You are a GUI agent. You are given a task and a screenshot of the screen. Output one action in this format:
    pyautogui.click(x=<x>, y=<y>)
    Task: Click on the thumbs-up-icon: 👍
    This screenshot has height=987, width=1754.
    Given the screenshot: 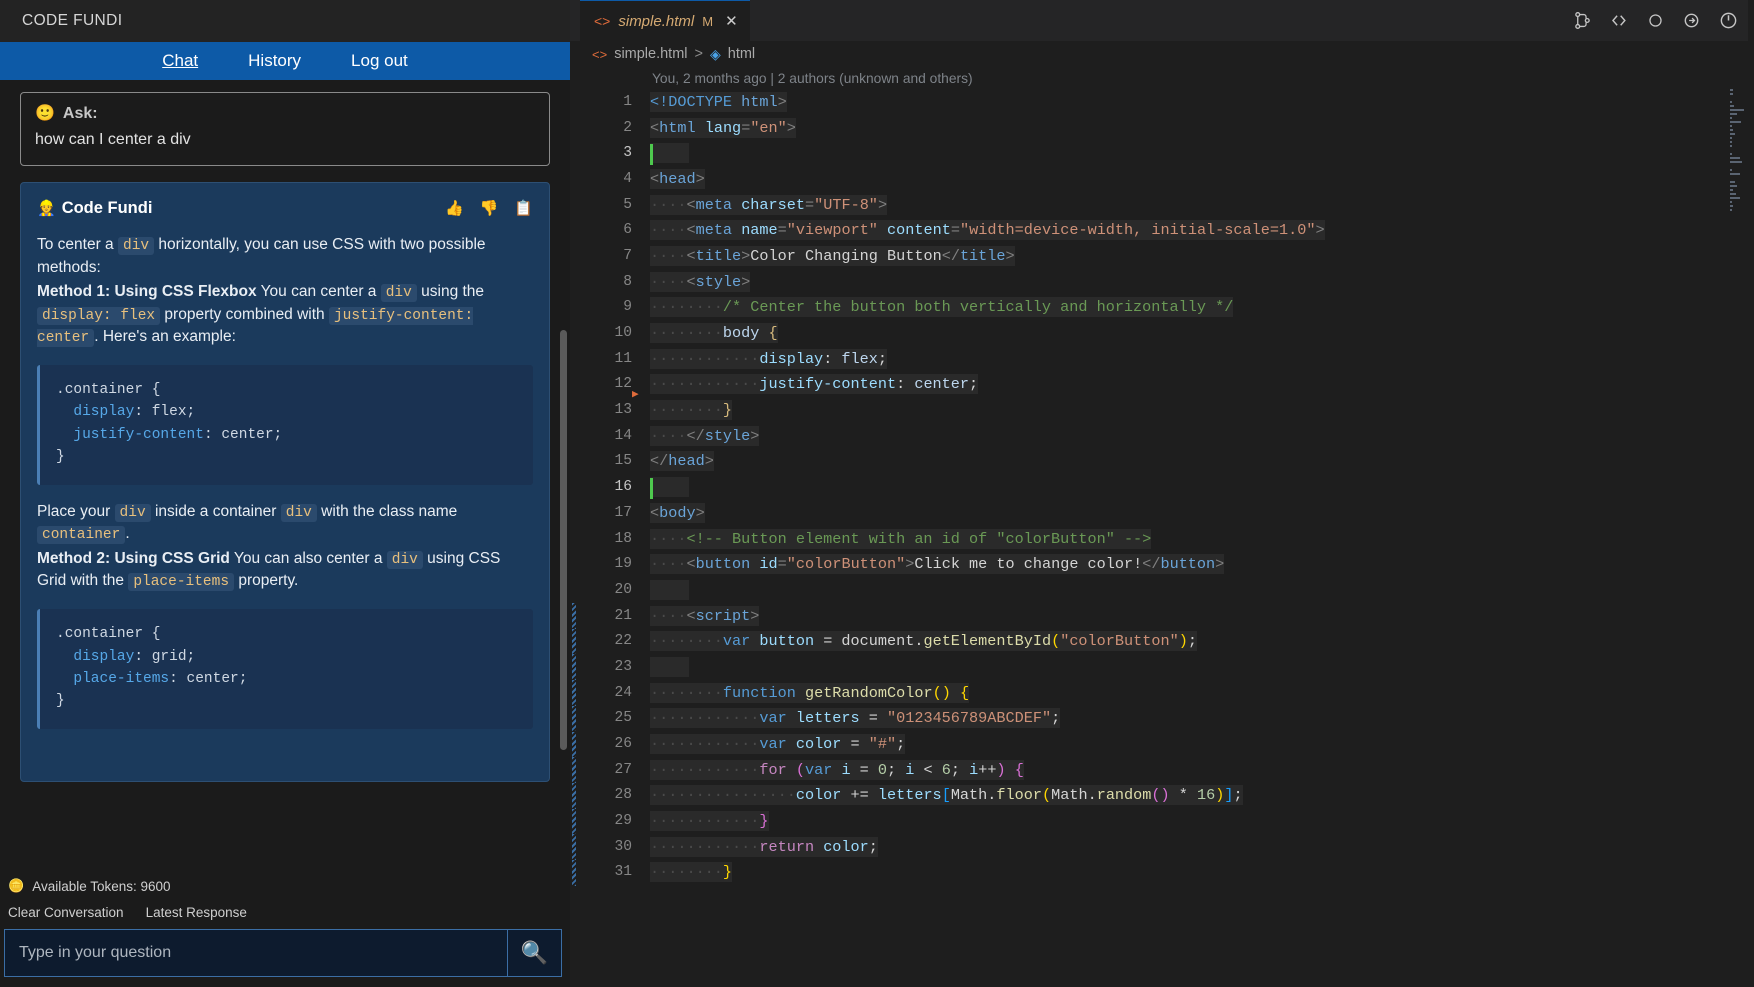 What is the action you would take?
    pyautogui.click(x=454, y=208)
    